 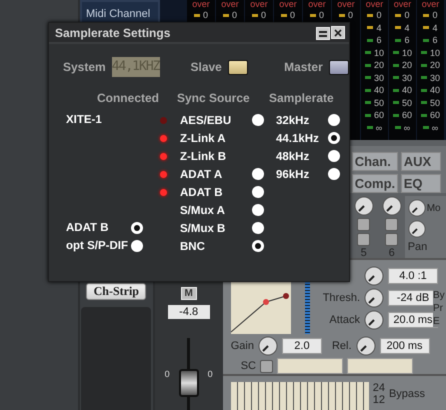 I want to click on mute-button: M, so click(x=188, y=293).